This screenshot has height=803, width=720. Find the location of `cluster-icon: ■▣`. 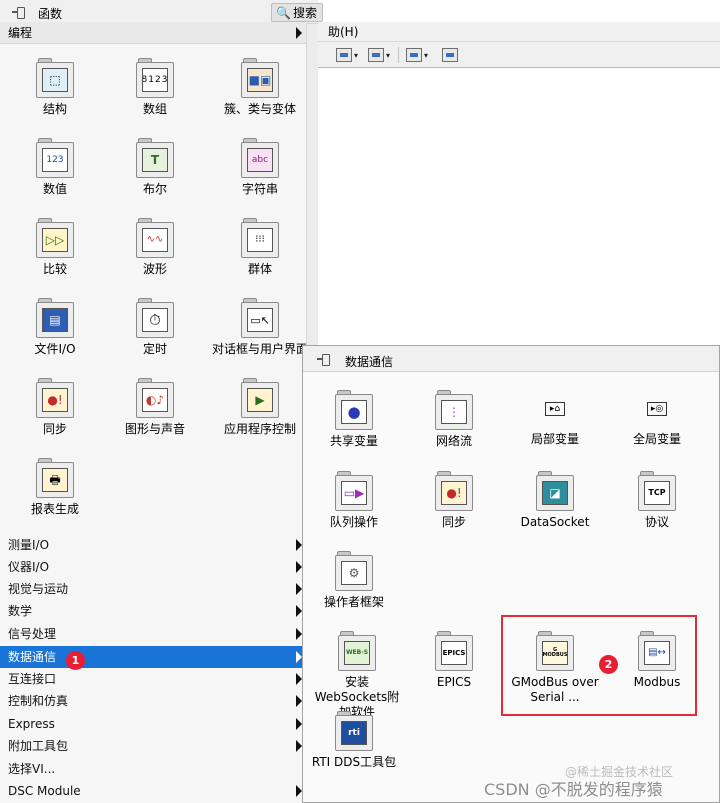

cluster-icon: ■▣ is located at coordinates (260, 78).